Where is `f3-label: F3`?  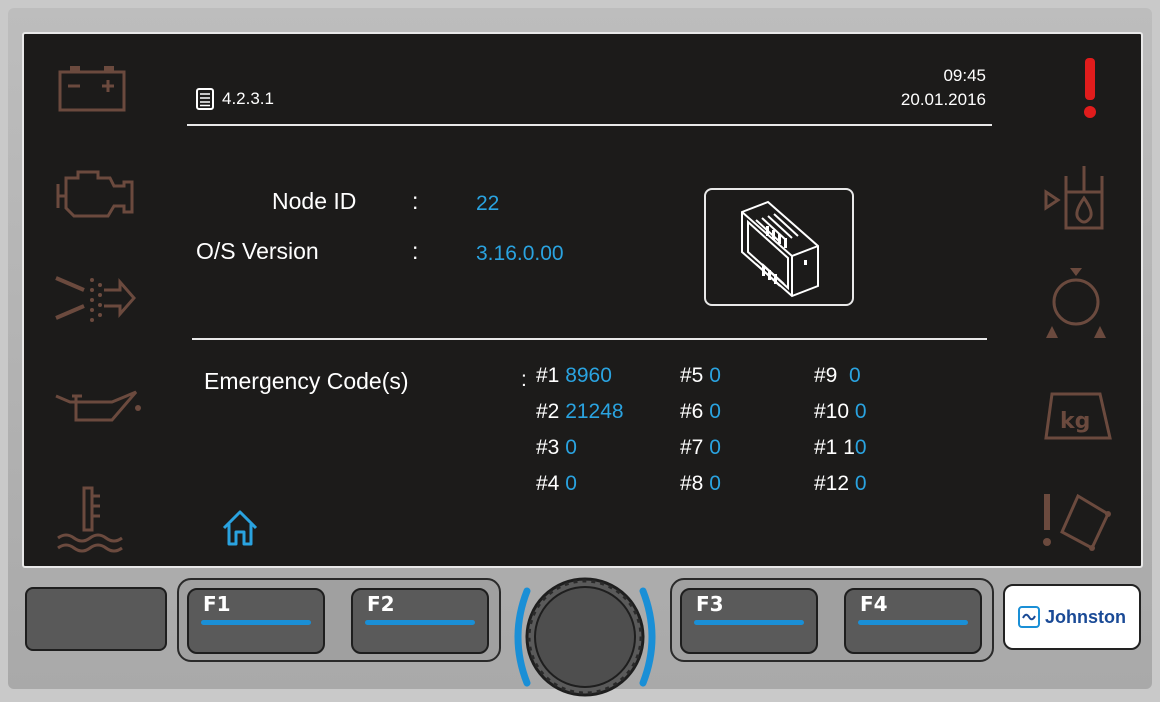
f3-label: F3 is located at coordinates (710, 604).